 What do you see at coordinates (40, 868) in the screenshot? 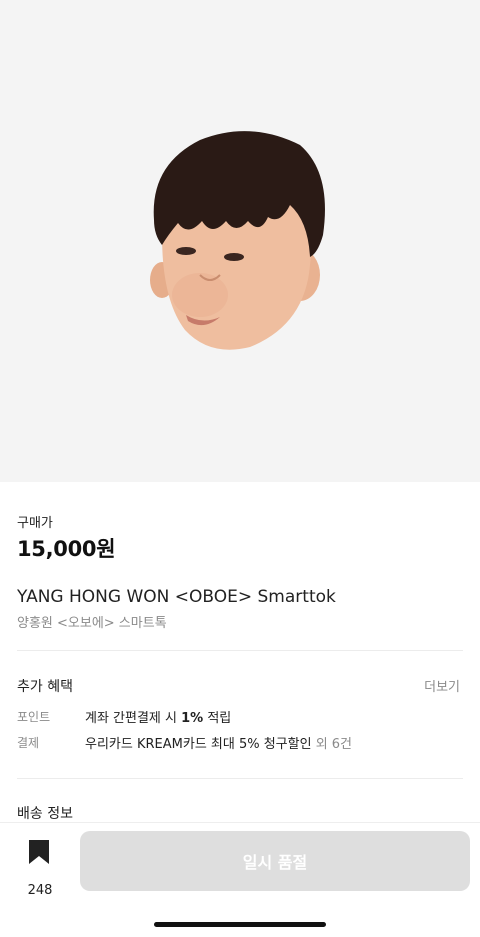
I see `wish-button: 248` at bounding box center [40, 868].